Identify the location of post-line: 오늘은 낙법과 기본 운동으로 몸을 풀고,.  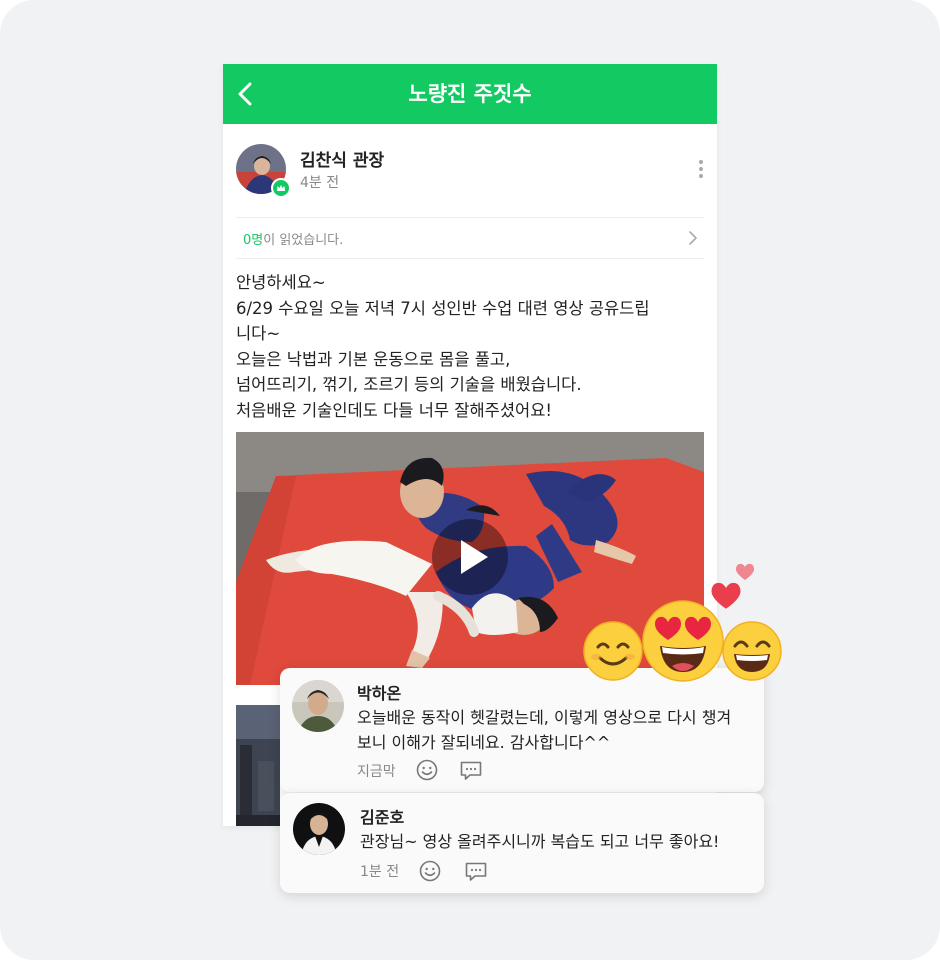
(373, 359).